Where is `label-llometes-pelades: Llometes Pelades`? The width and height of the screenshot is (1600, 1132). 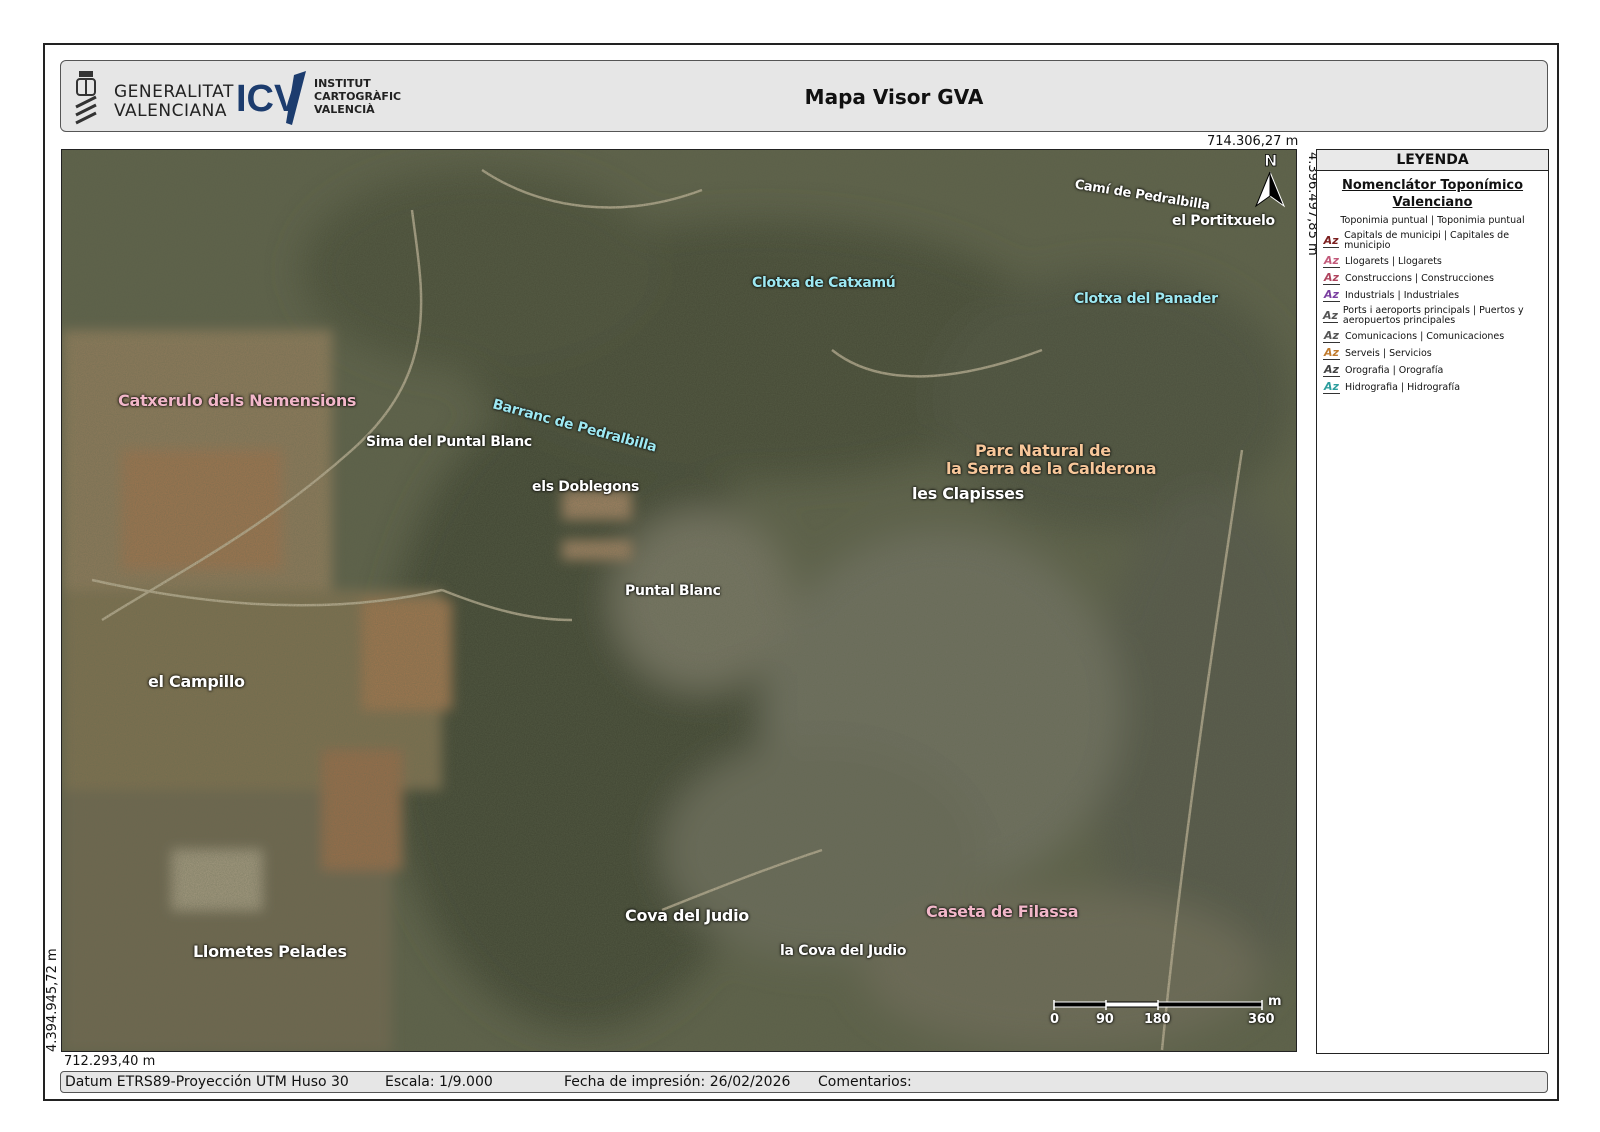 label-llometes-pelades: Llometes Pelades is located at coordinates (270, 951).